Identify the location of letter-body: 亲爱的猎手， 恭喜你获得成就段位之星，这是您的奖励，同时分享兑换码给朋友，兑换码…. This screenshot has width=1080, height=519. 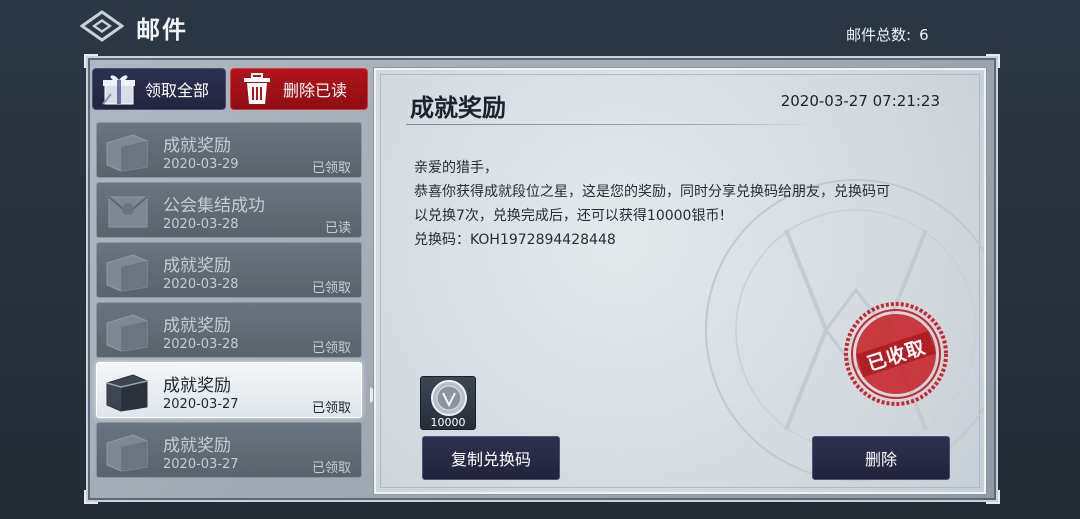
(679, 204).